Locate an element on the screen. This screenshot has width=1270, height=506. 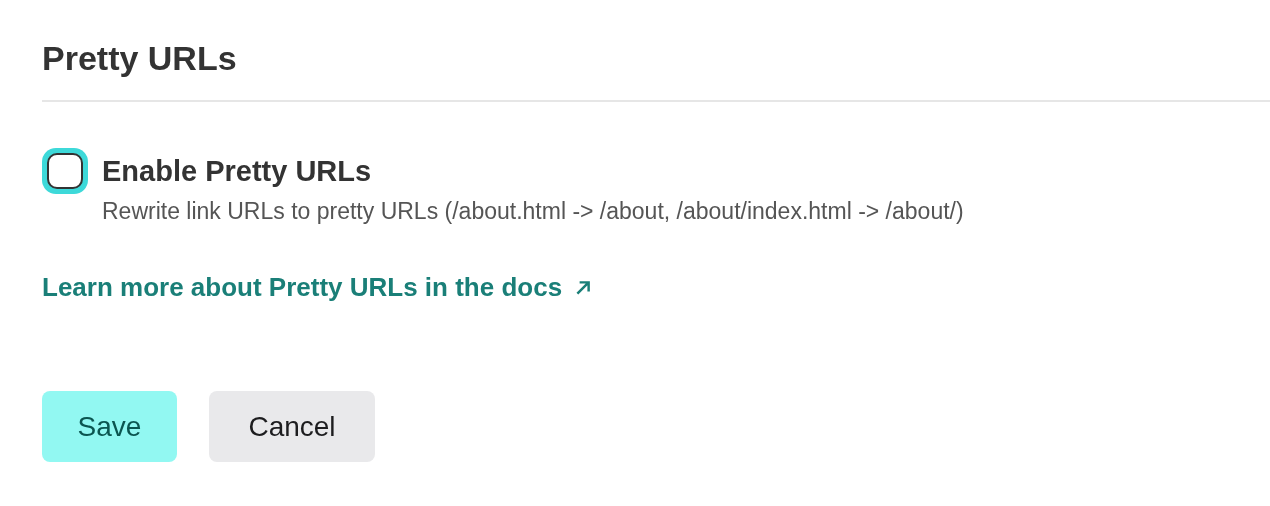
option-description: Rewrite link URLs to pretty URLs (/about.html -> /about, /about/index.html -> /about/) is located at coordinates (533, 211).